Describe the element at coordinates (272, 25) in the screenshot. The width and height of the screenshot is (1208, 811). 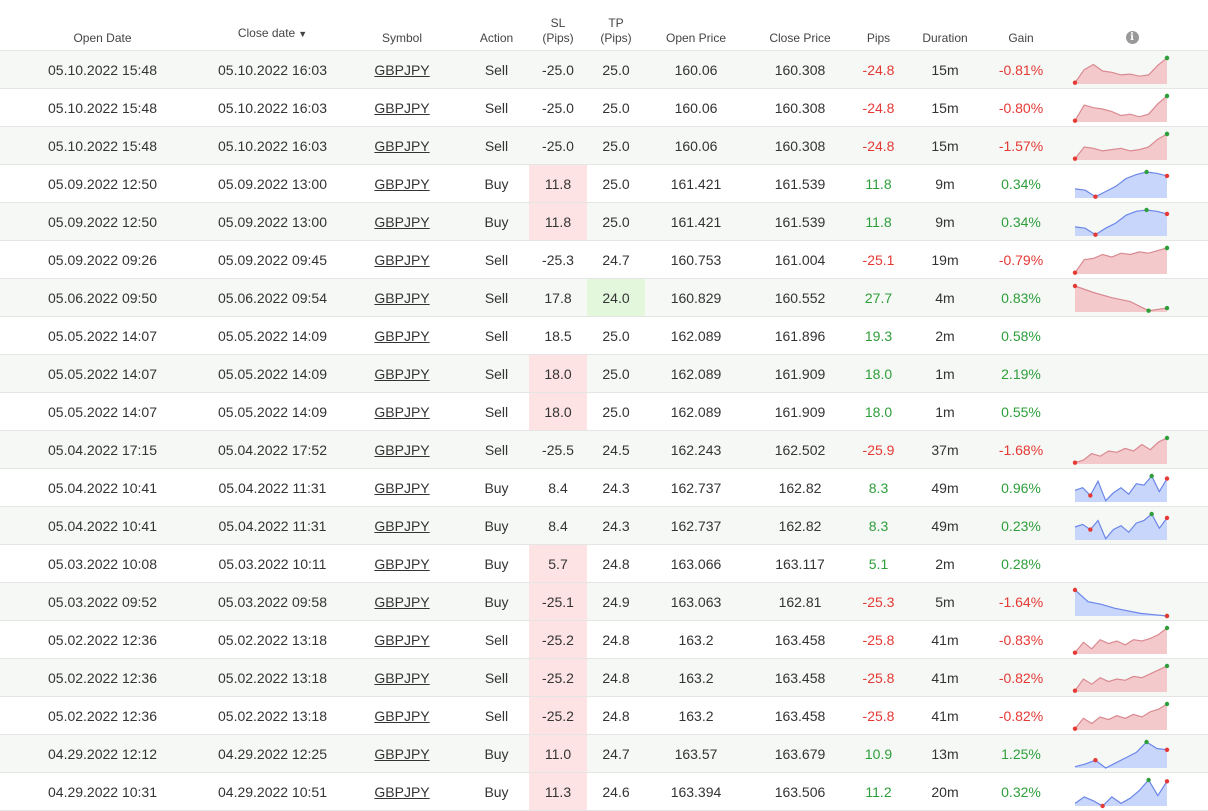
I see `col-close-date: Close date ▼` at that location.